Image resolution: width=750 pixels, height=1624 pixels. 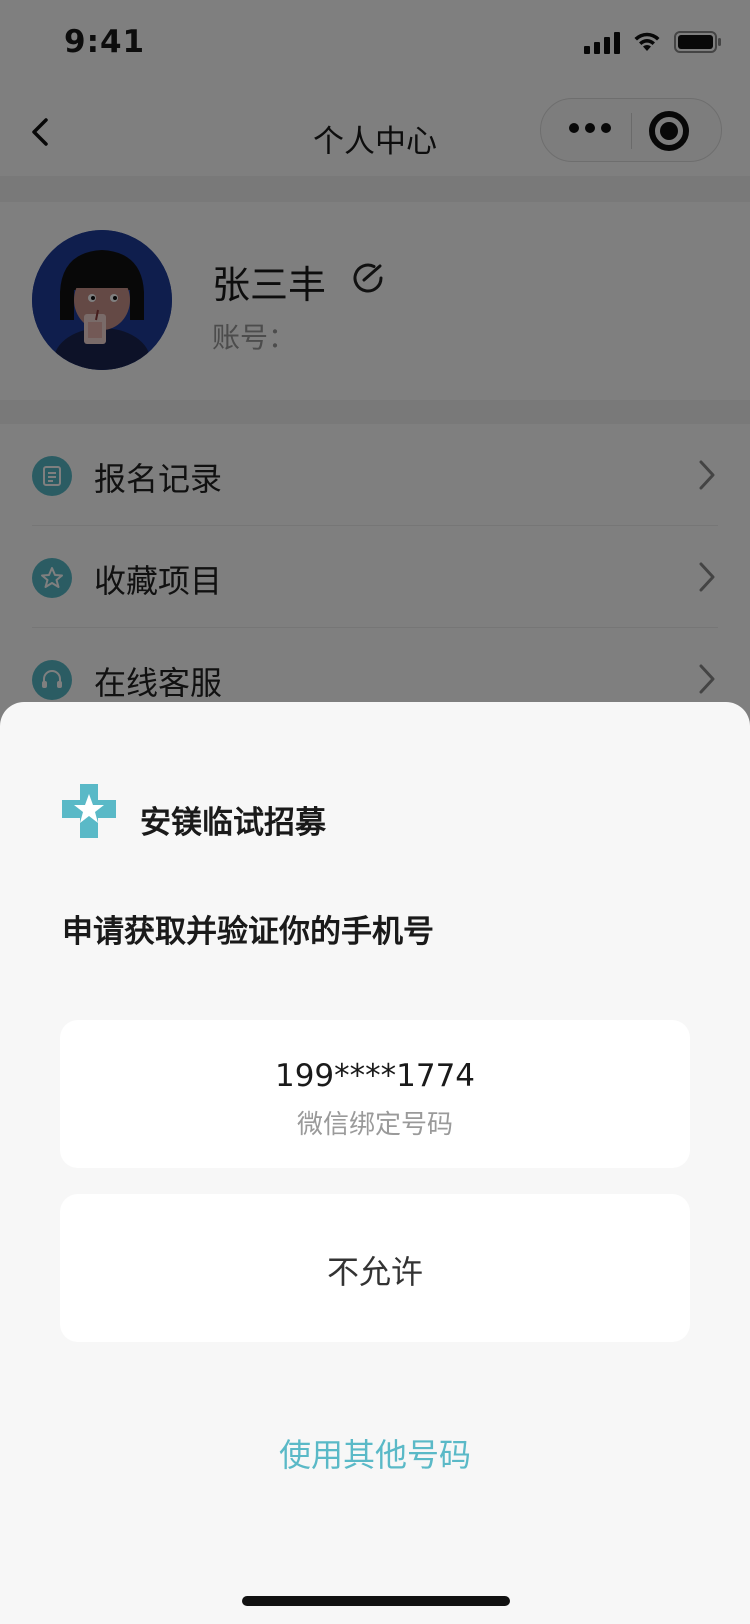 What do you see at coordinates (374, 1125) in the screenshot?
I see `phone-note: 微信绑定号码` at bounding box center [374, 1125].